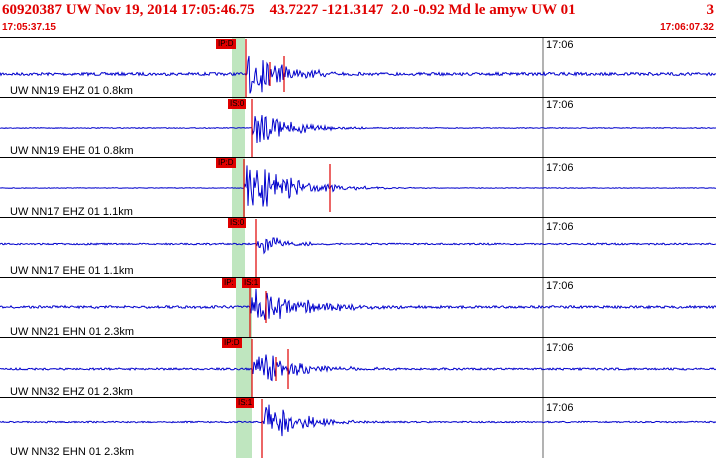  I want to click on trace-label: UW NN19 EHZ 01 0.8km, so click(71, 91).